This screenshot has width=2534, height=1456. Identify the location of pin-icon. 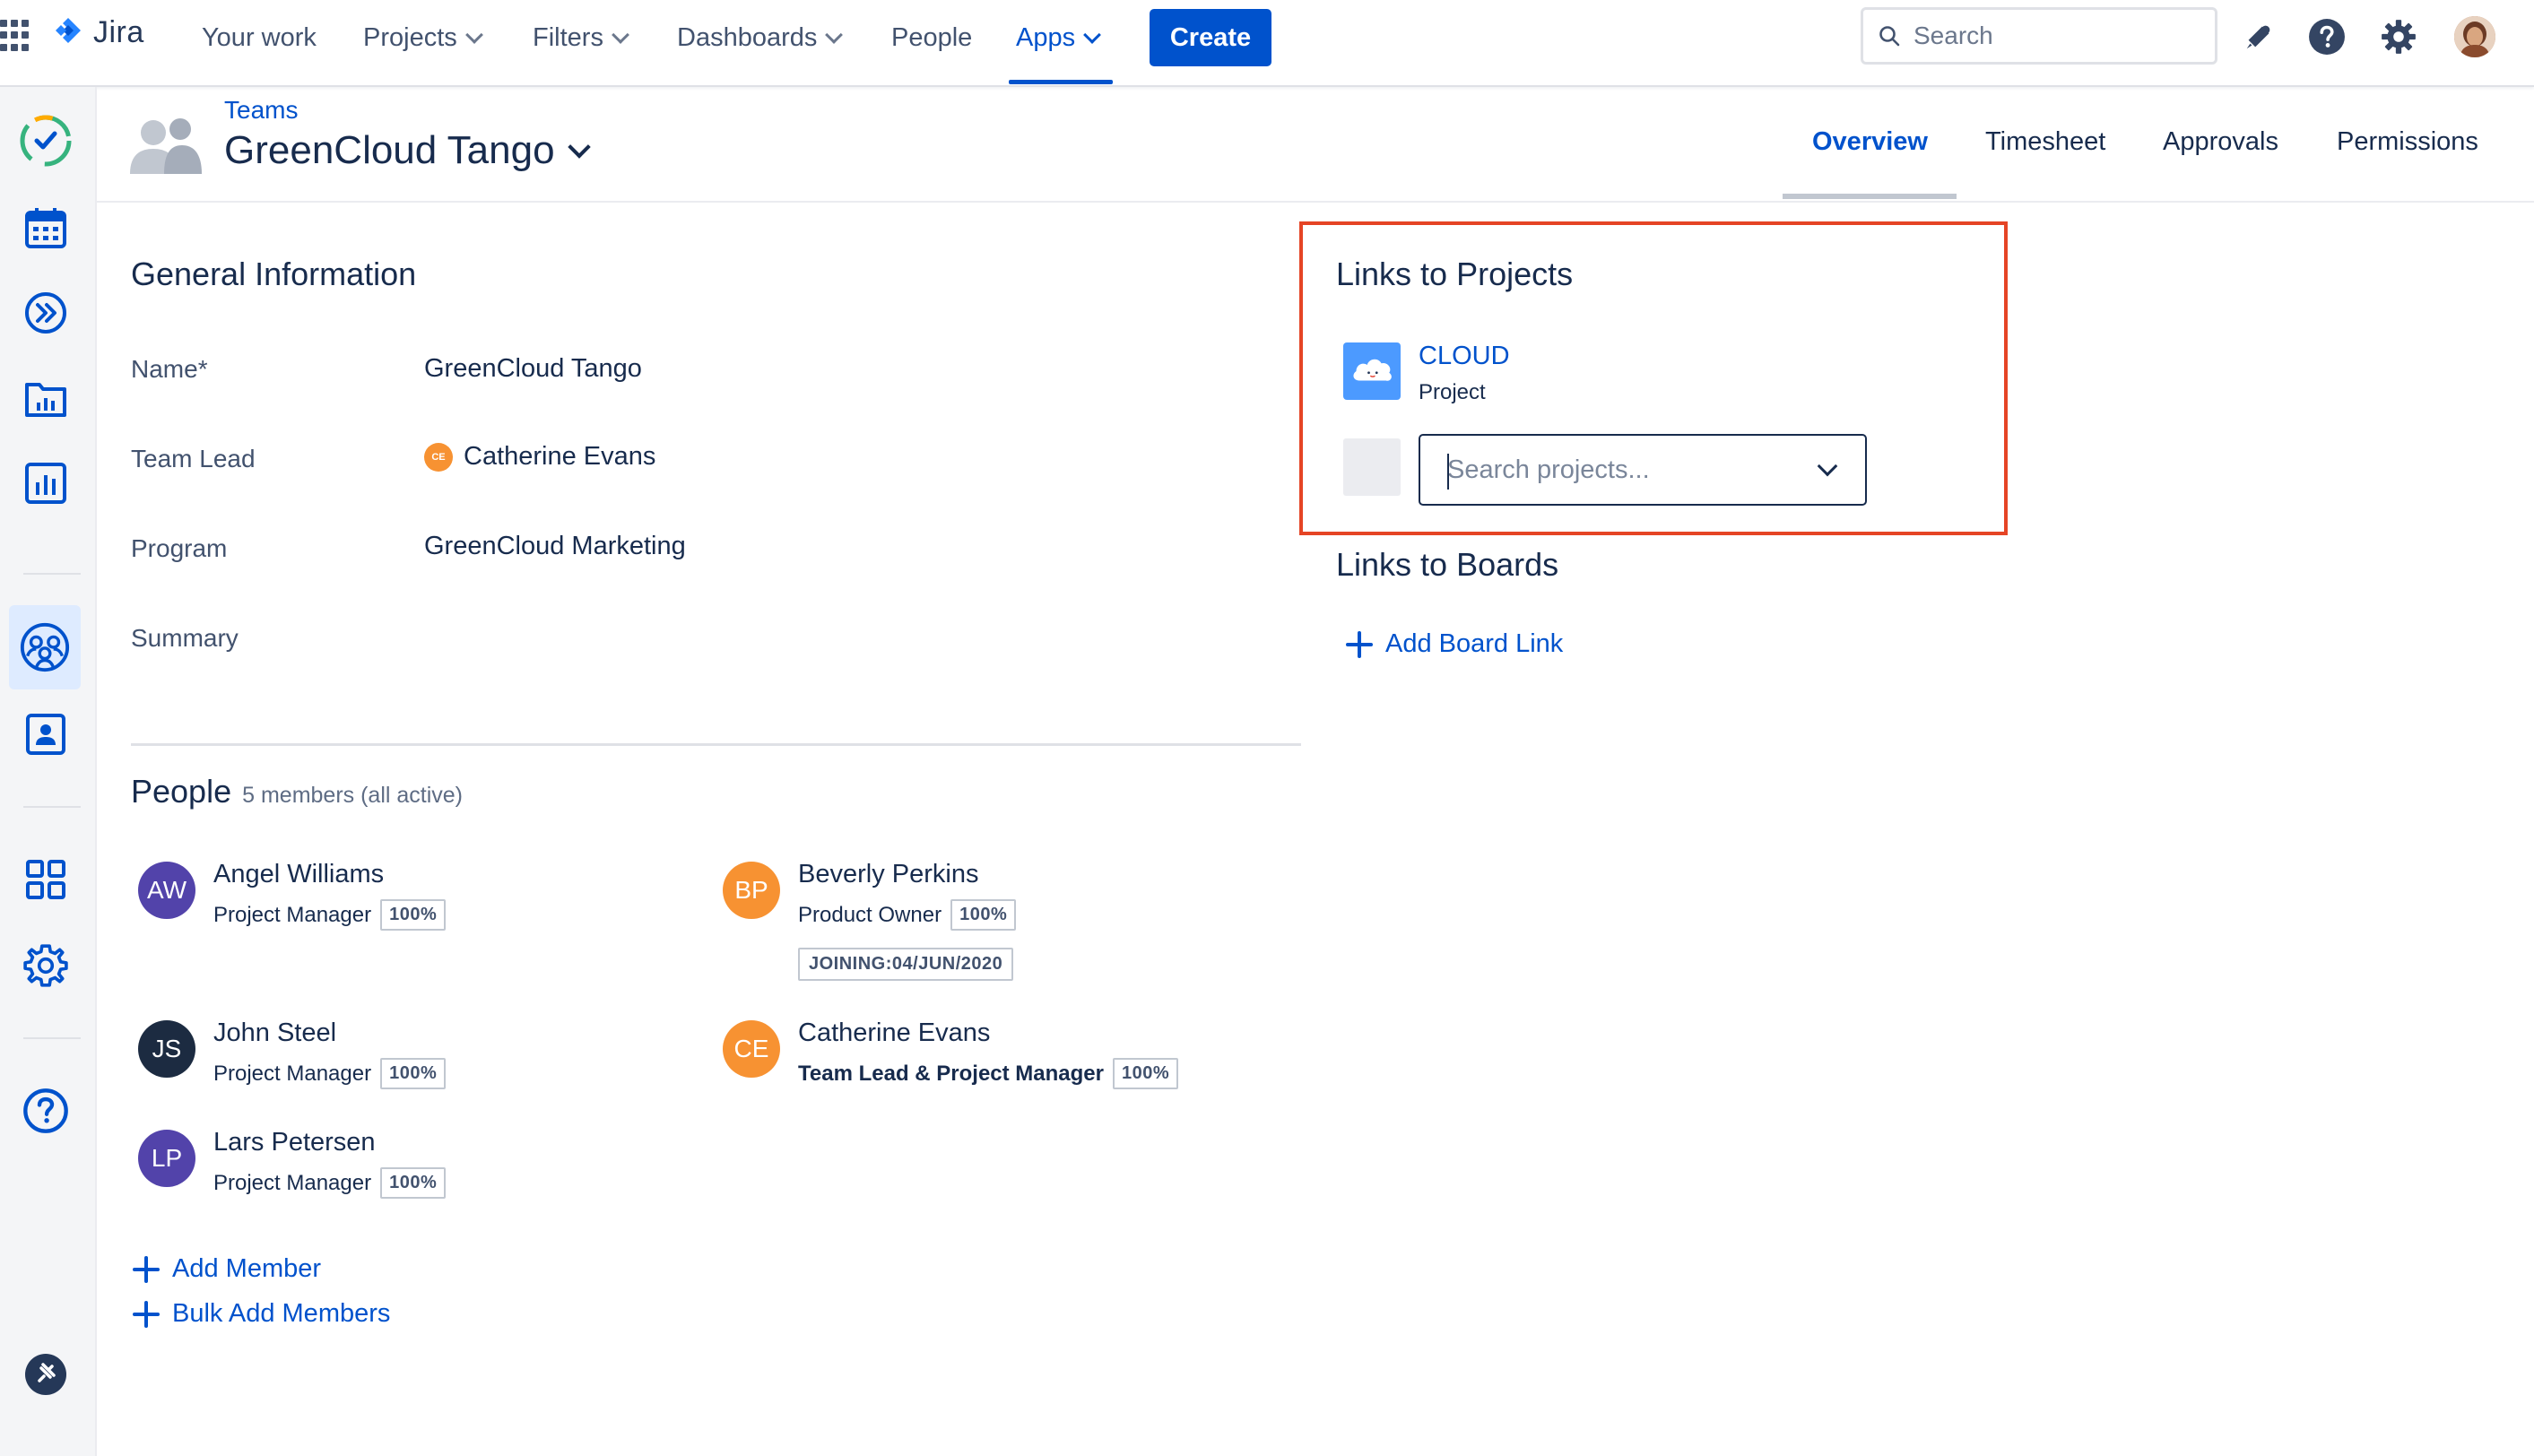
(46, 1374).